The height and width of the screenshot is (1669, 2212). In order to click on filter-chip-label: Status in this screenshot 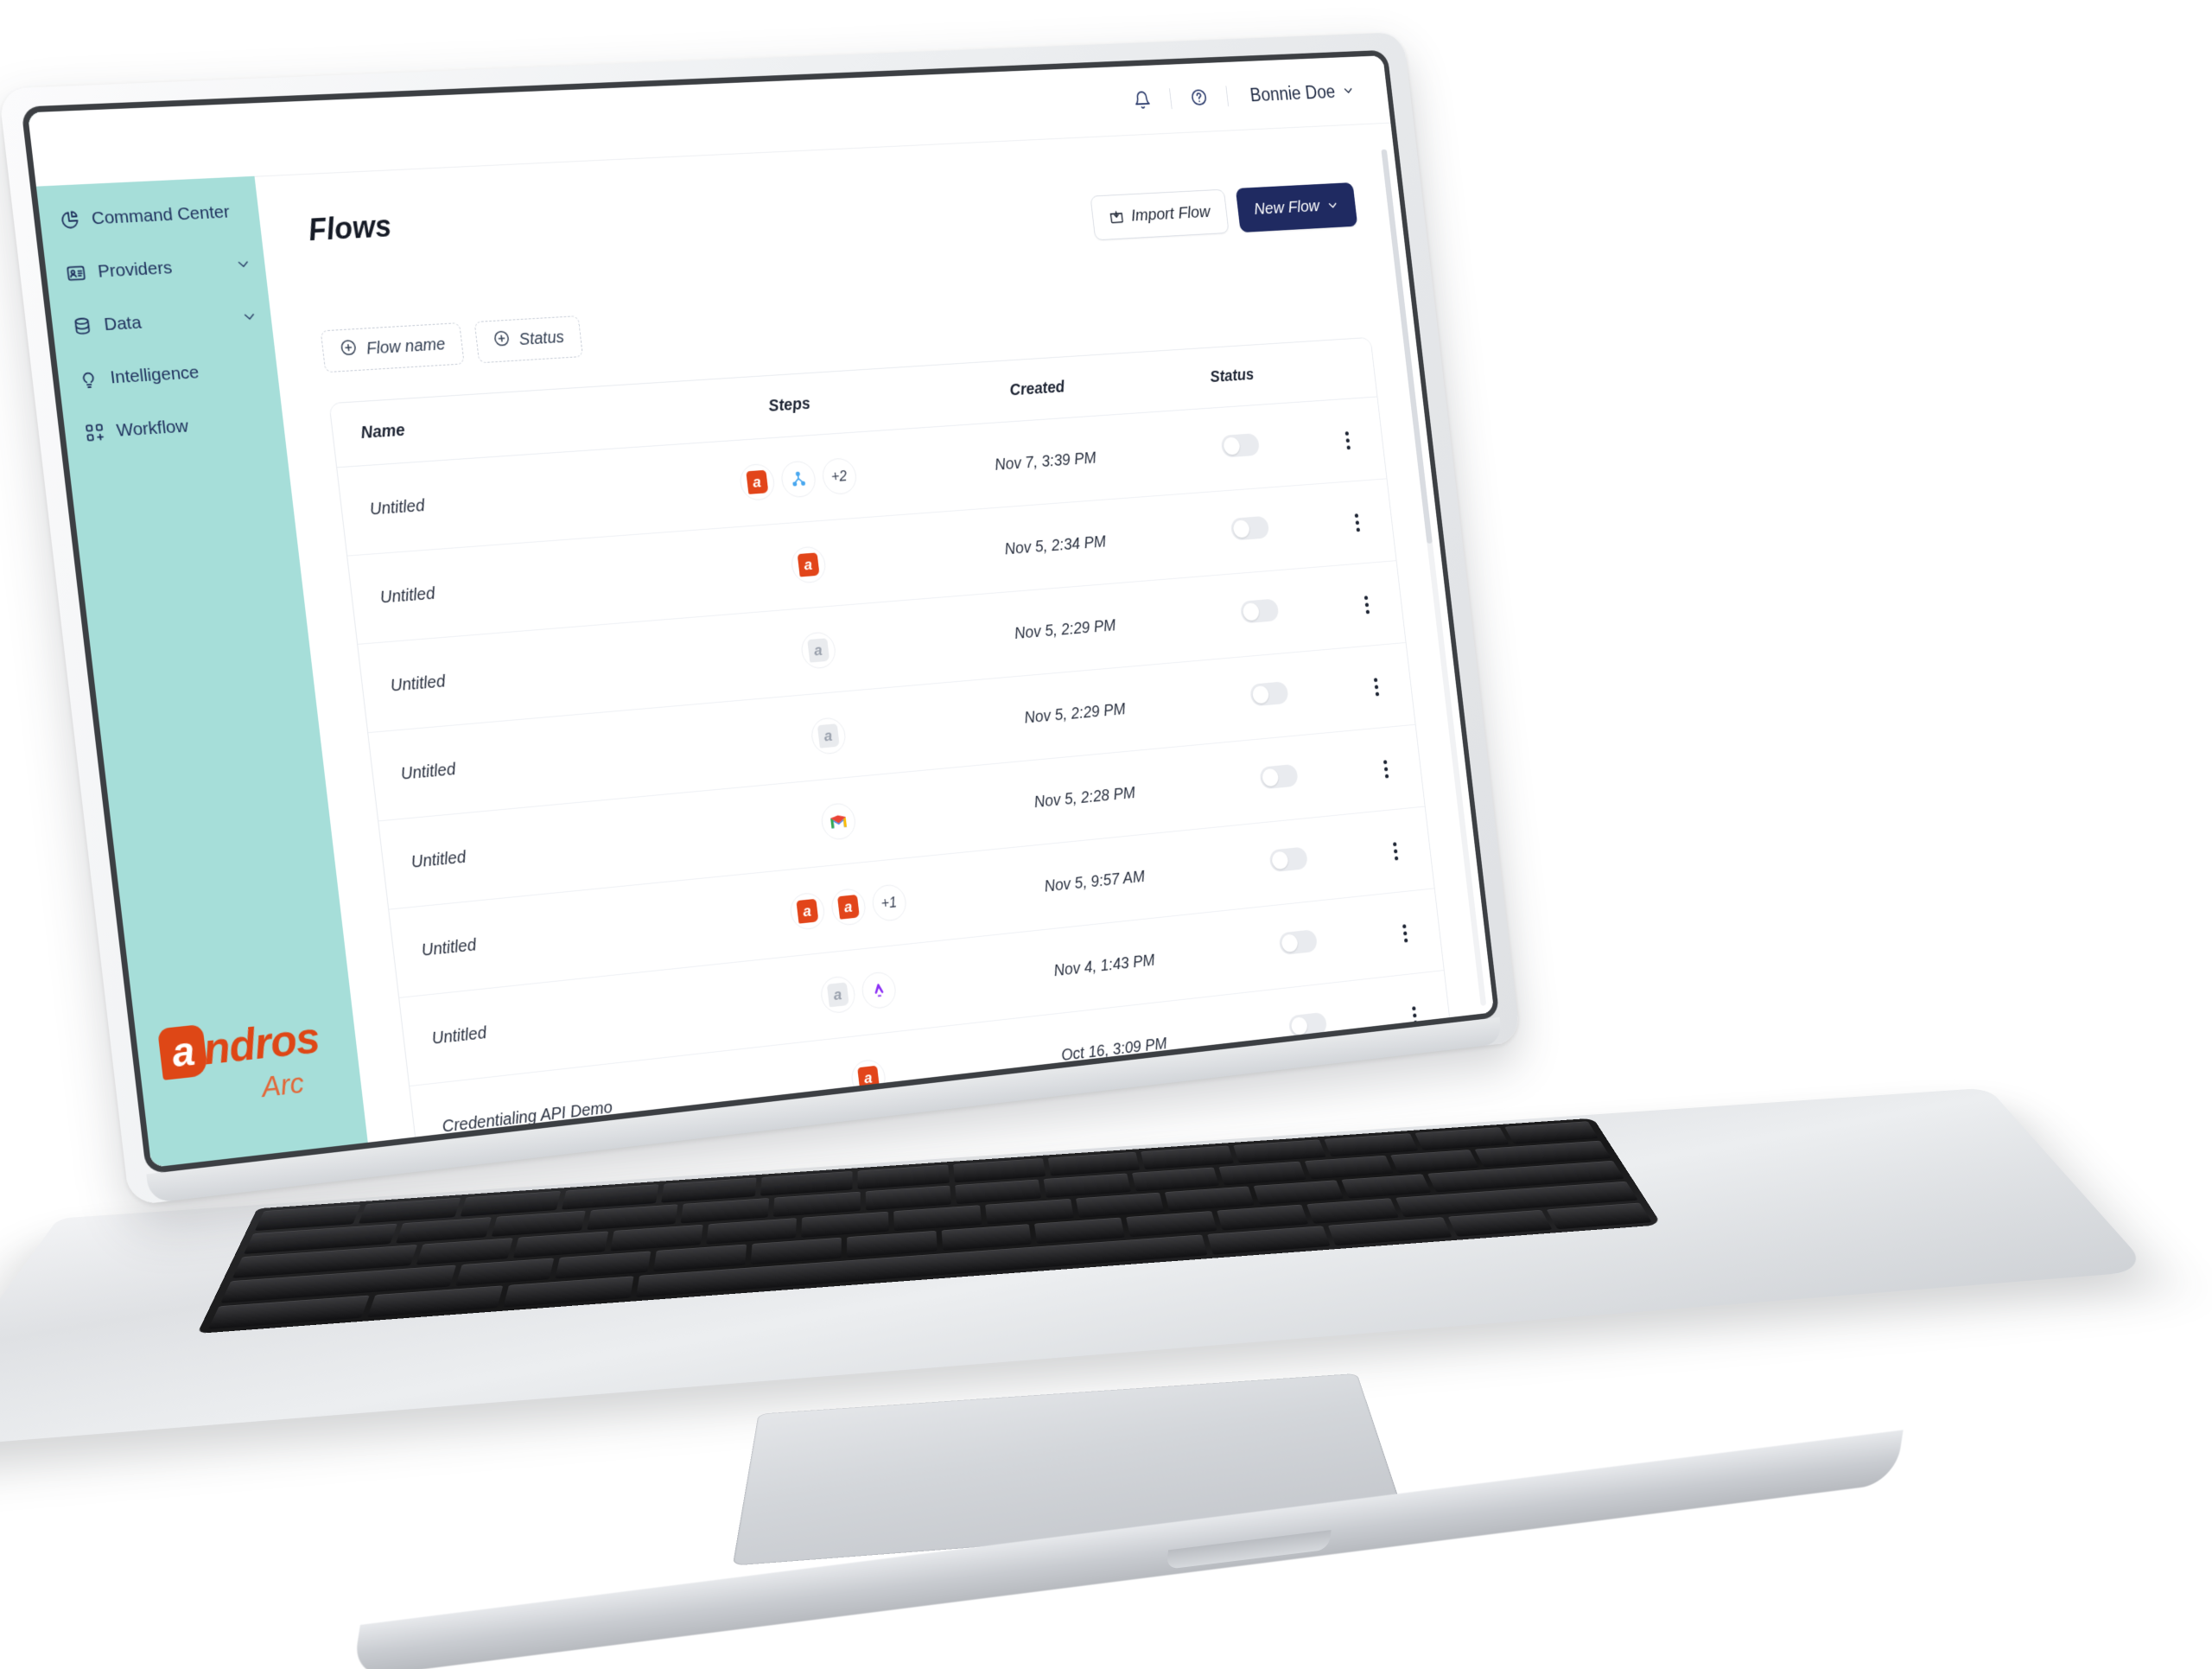, I will do `click(541, 338)`.